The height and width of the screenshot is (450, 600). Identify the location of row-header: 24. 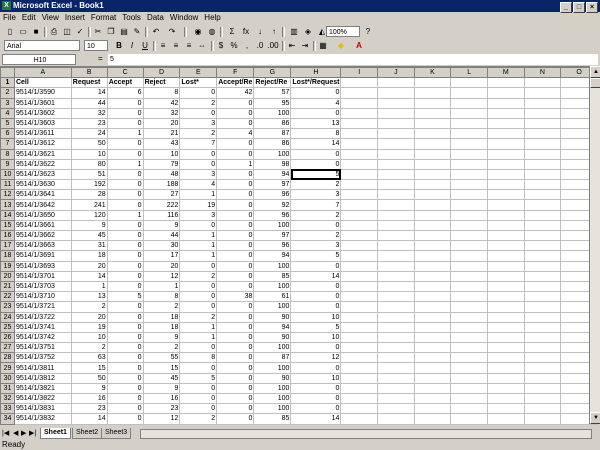
(7, 317).